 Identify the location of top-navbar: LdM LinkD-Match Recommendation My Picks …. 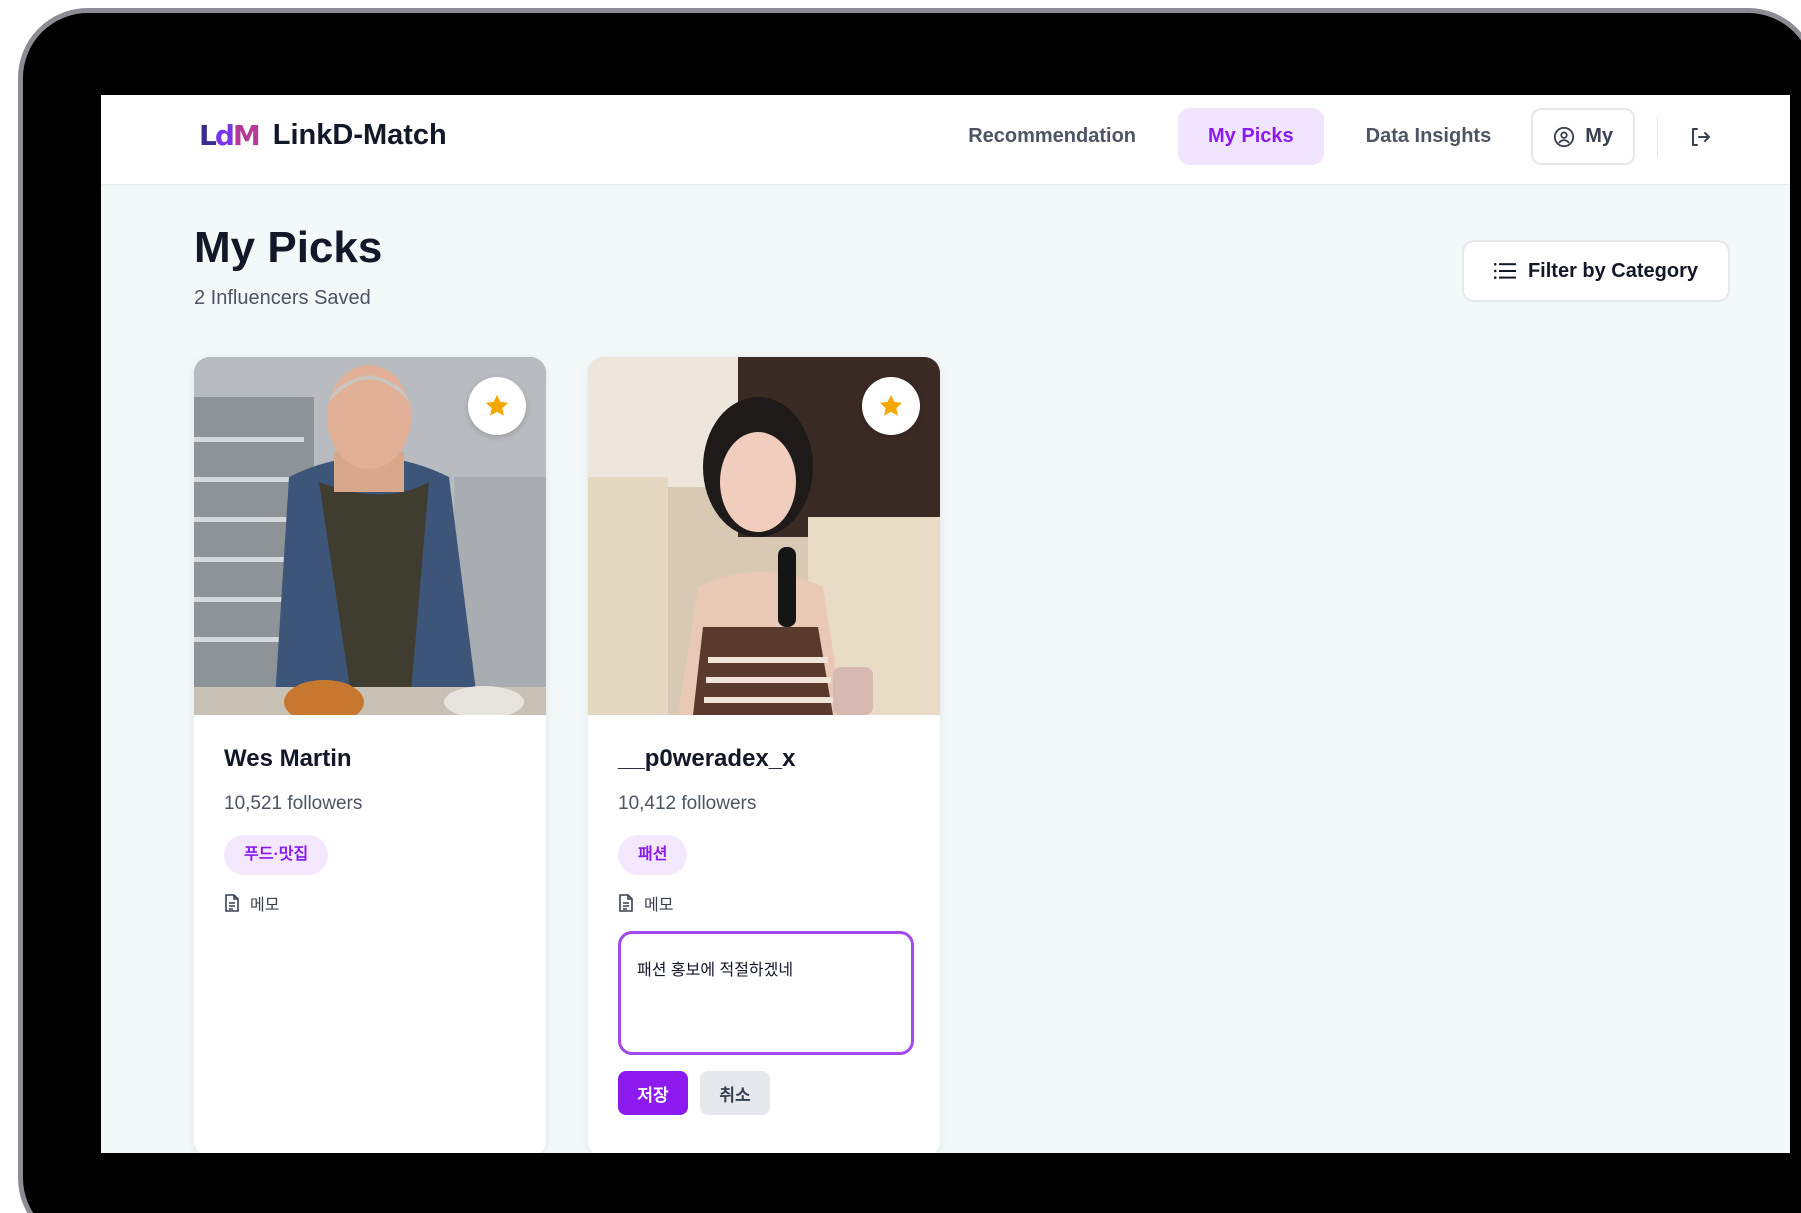
(945, 140).